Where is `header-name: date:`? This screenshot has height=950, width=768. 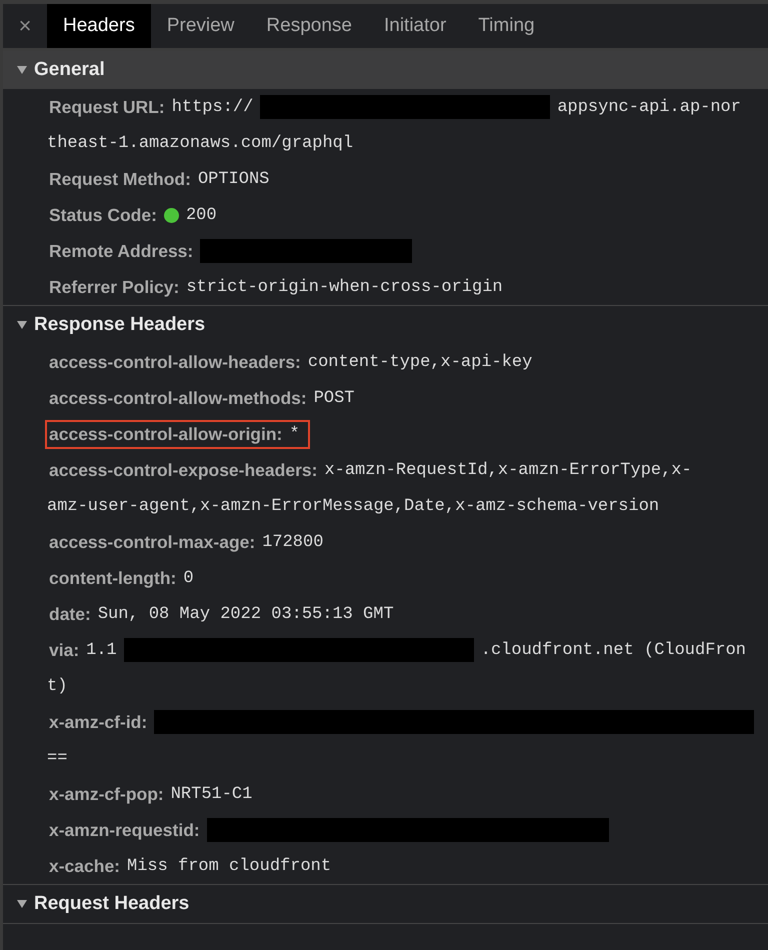
header-name: date: is located at coordinates (70, 614).